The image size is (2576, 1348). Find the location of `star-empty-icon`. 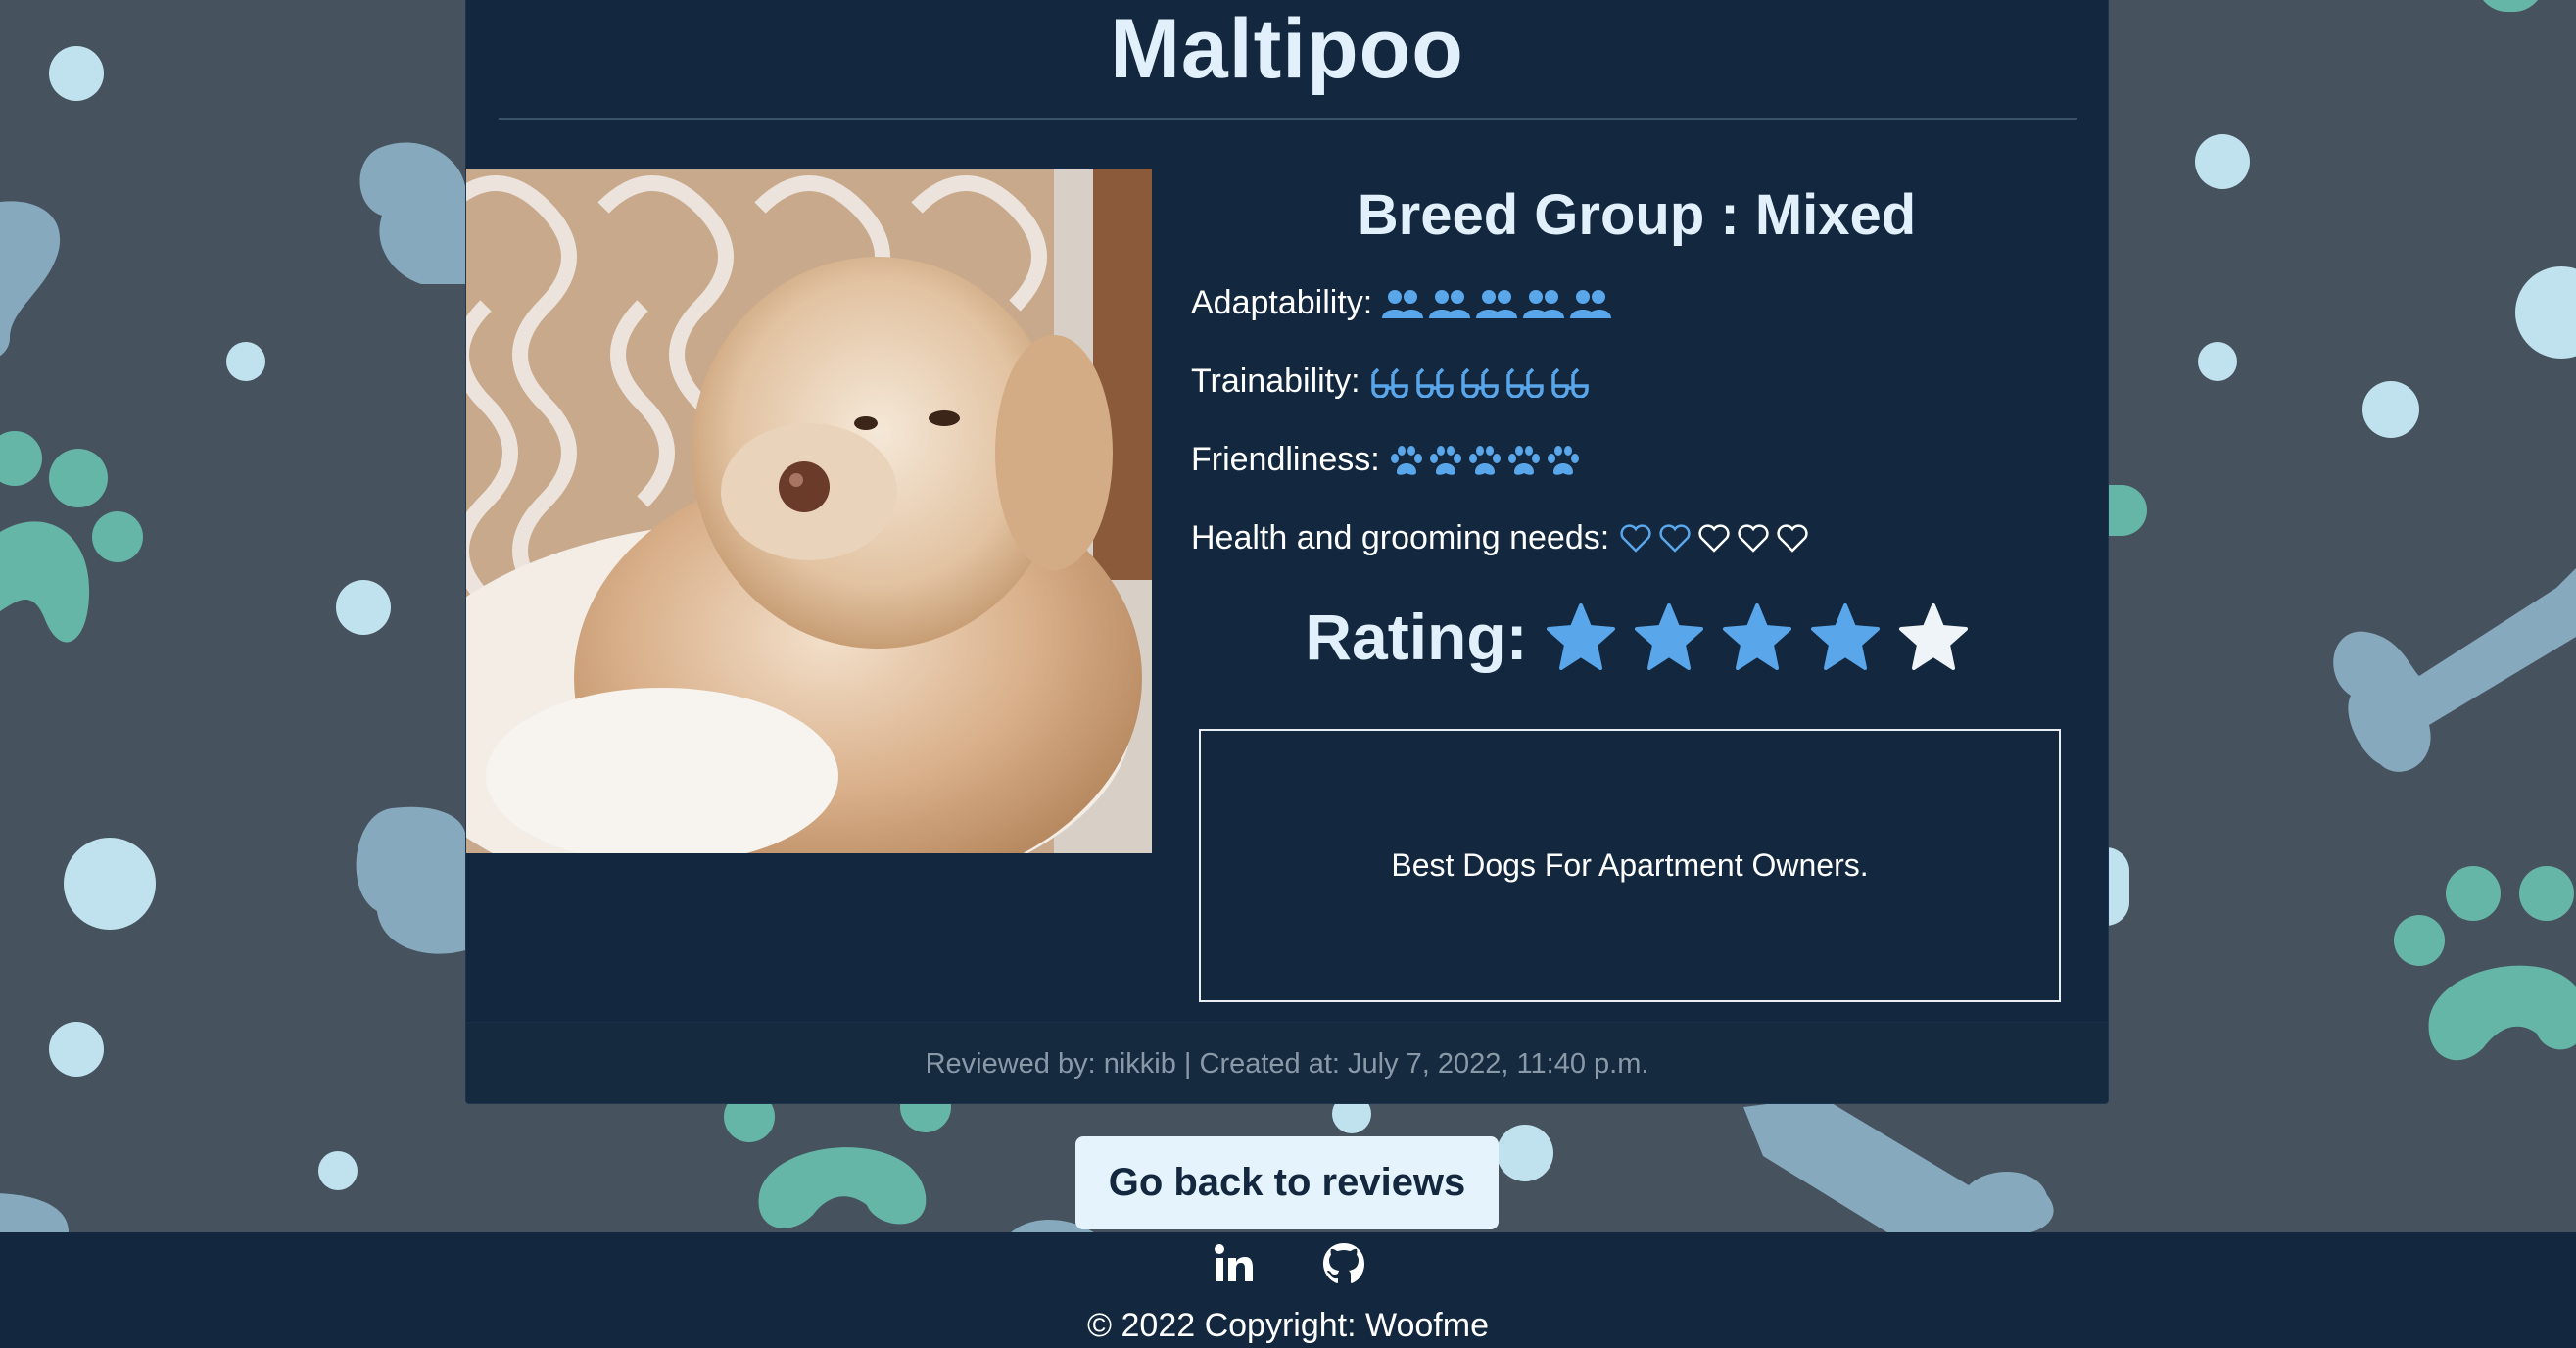

star-empty-icon is located at coordinates (1933, 636).